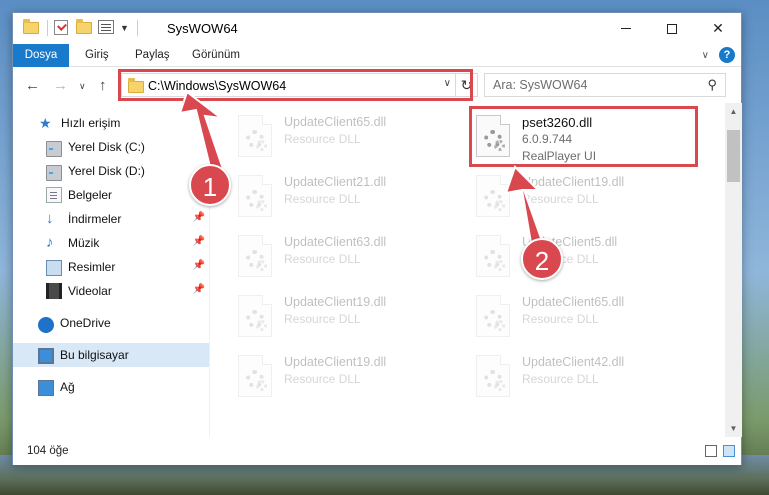 The width and height of the screenshot is (769, 495). What do you see at coordinates (111, 243) in the screenshot?
I see `sidebar-item-music: ♪ Müzik 📌` at bounding box center [111, 243].